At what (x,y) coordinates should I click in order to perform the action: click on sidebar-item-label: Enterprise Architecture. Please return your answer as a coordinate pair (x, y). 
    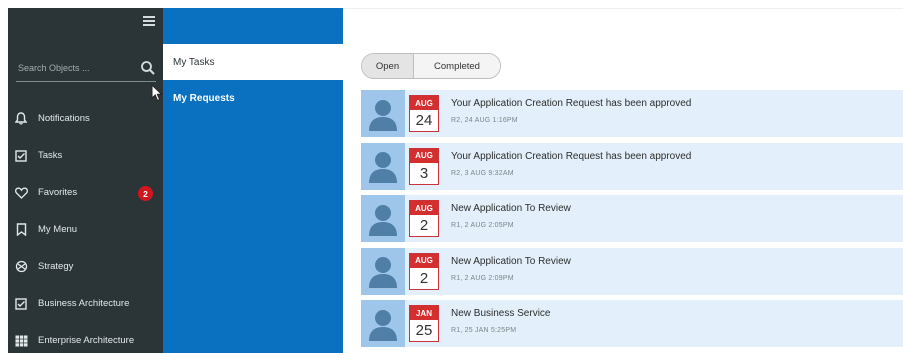
    Looking at the image, I should click on (86, 340).